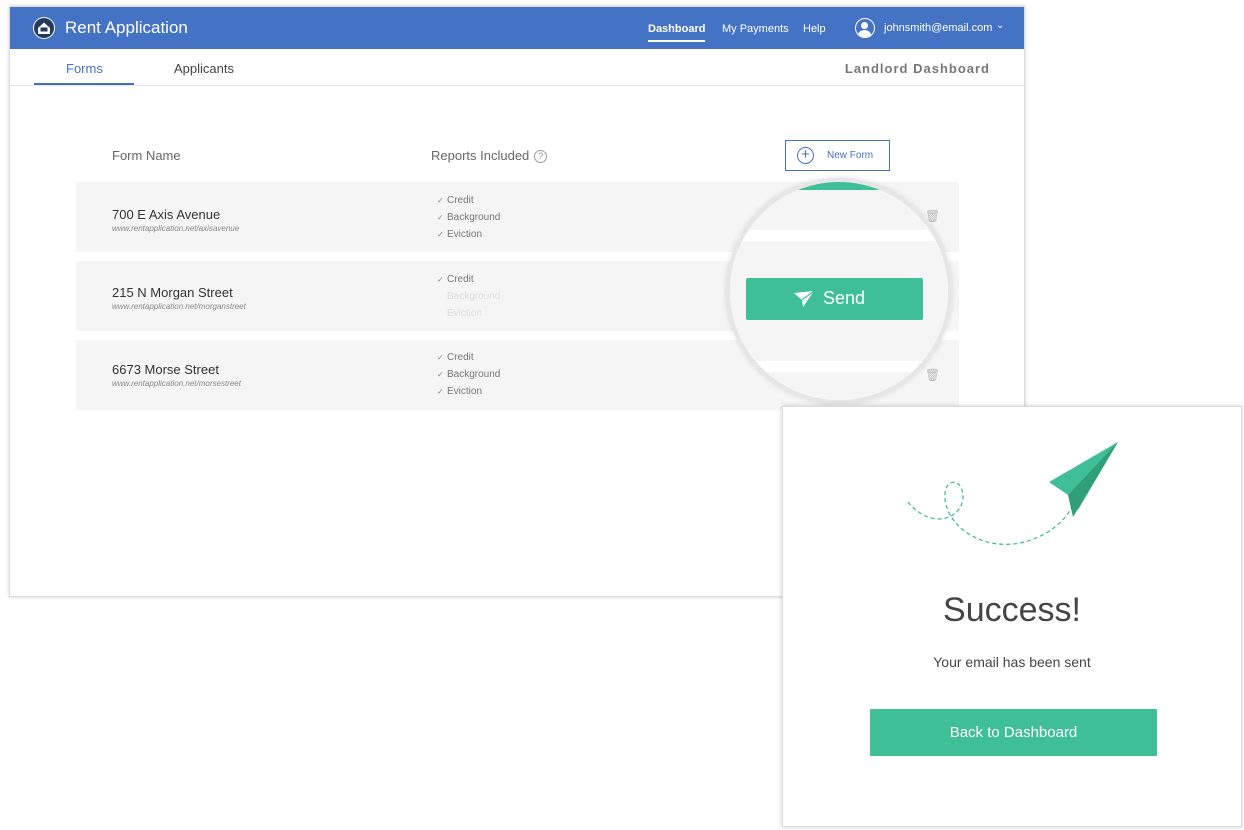 The height and width of the screenshot is (830, 1244). Describe the element at coordinates (204, 68) in the screenshot. I see `tab-applicants: Applicants` at that location.